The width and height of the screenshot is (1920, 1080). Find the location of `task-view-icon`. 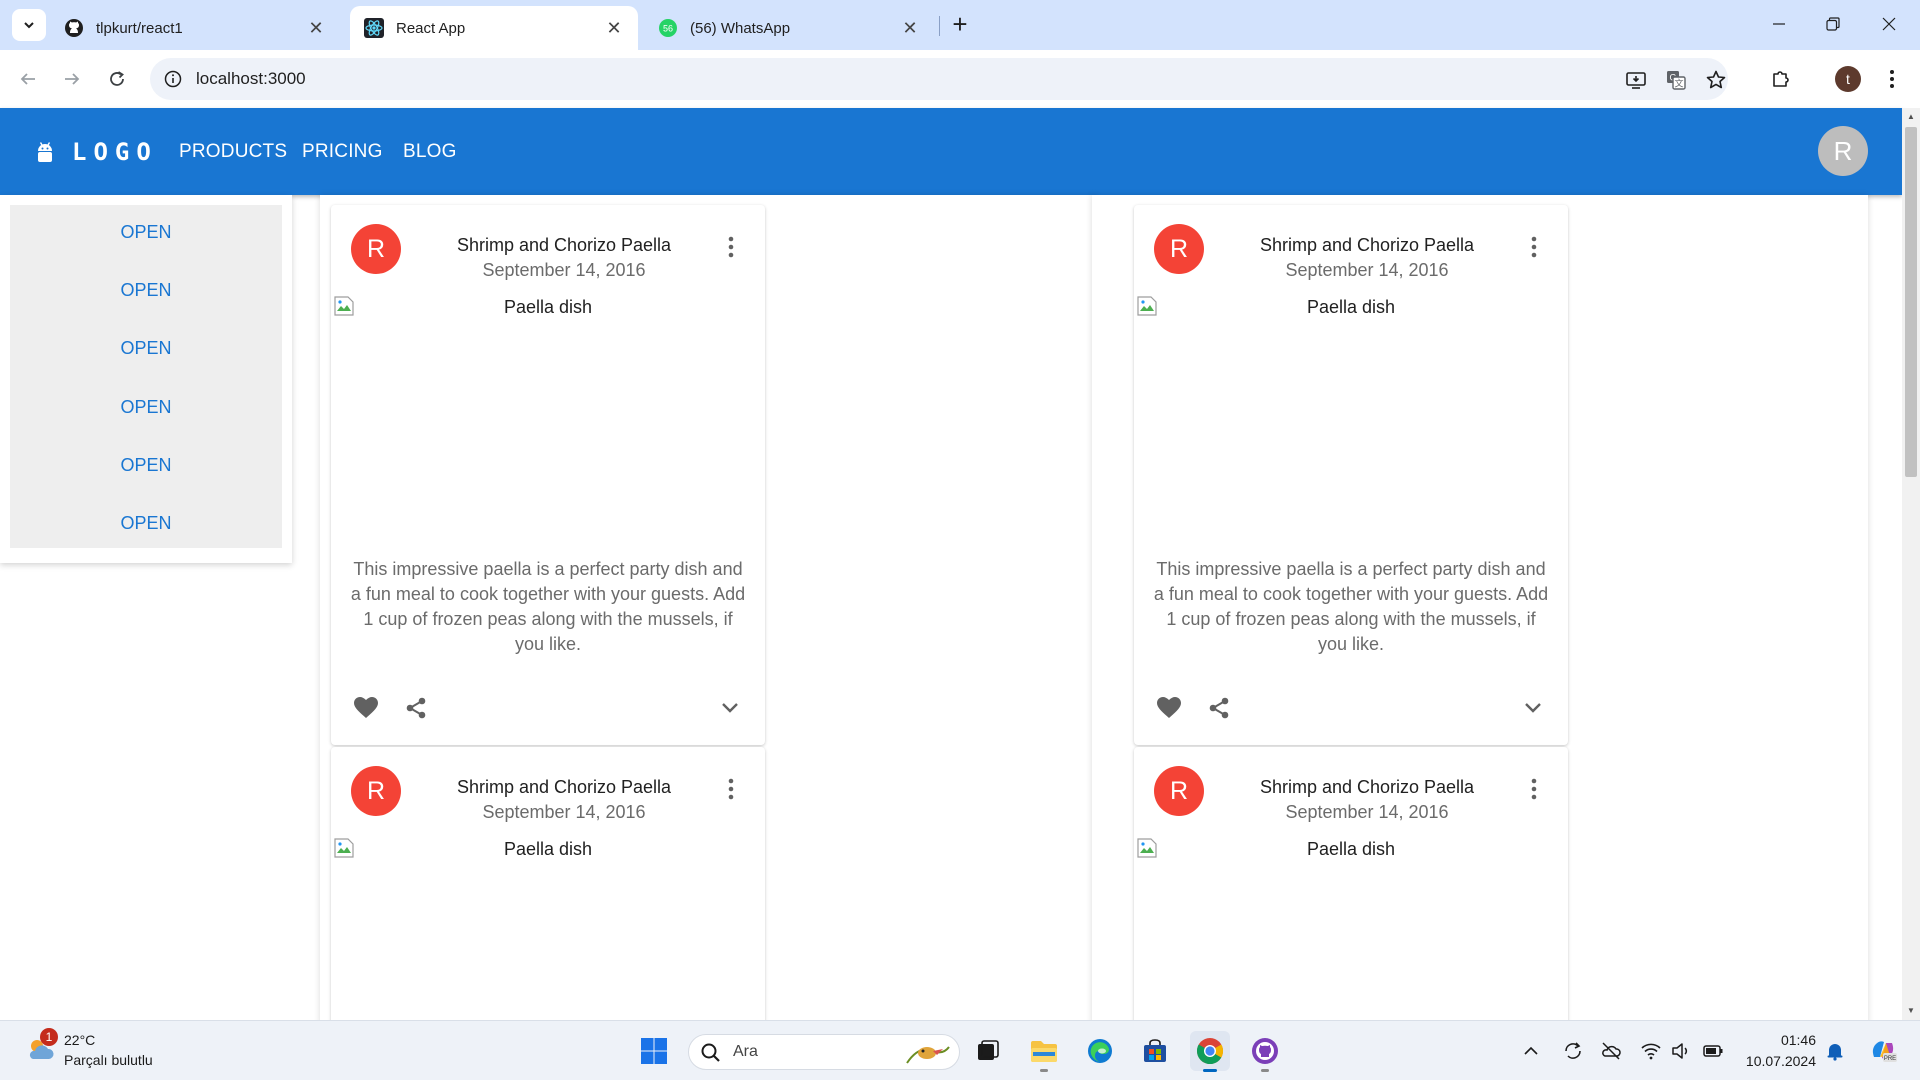

task-view-icon is located at coordinates (988, 1050).